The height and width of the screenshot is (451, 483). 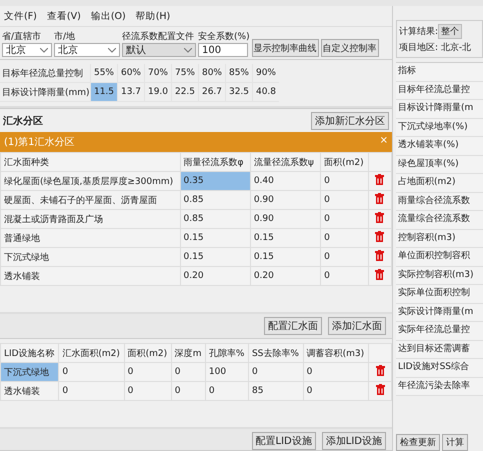 I want to click on indicator-cell: 达到目标还需调蓄, so click(x=439, y=349).